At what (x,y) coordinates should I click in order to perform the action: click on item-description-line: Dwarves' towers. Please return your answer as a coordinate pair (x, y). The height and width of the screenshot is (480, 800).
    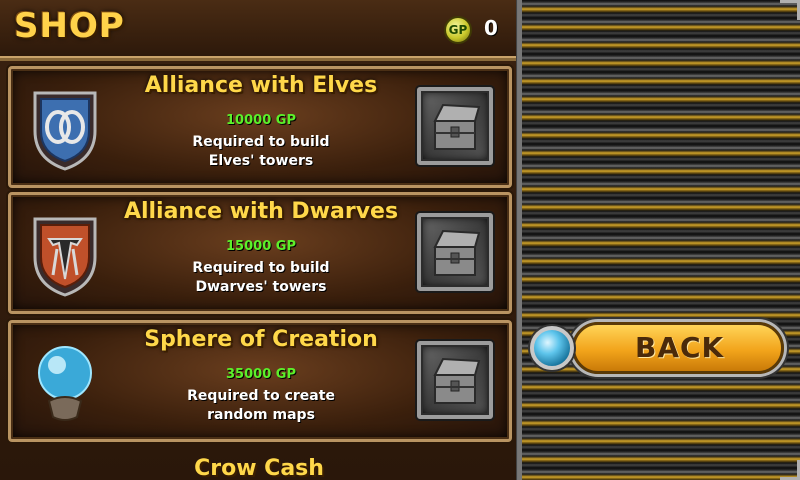
    Looking at the image, I should click on (261, 287).